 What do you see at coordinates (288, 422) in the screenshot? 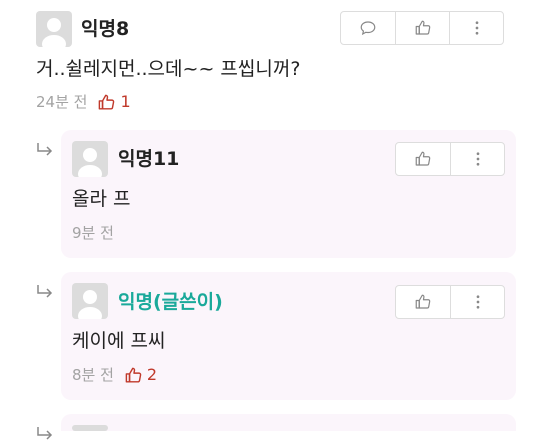
I see `reply-item` at bounding box center [288, 422].